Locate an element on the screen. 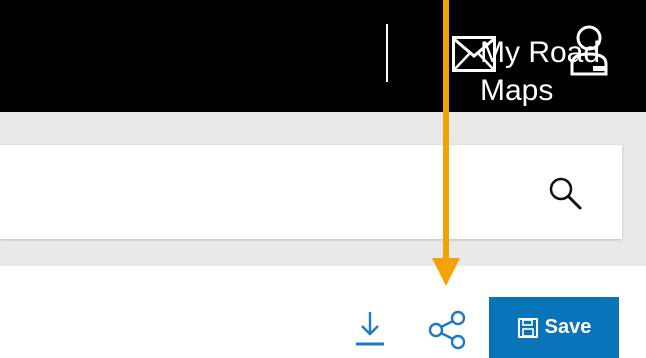 Image resolution: width=646 pixels, height=358 pixels. my-road-maps-link: My Road Maps is located at coordinates (563, 72).